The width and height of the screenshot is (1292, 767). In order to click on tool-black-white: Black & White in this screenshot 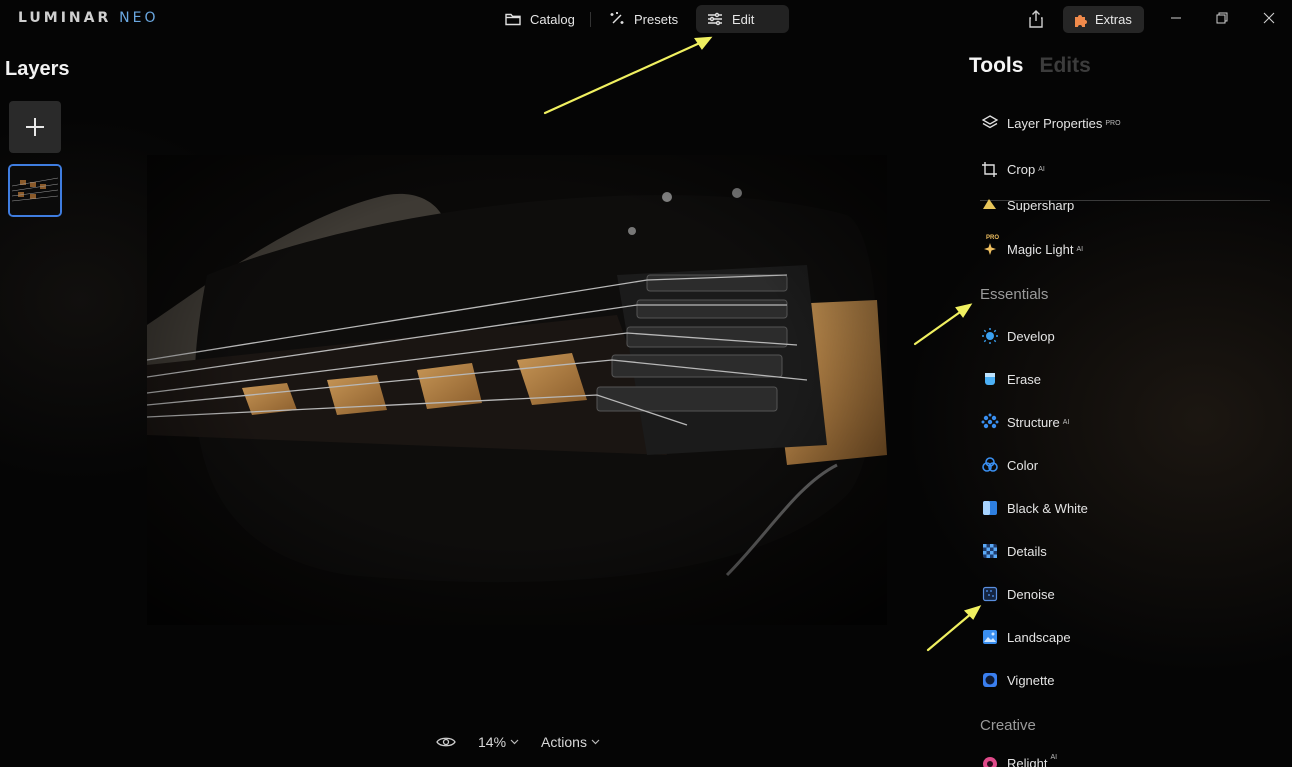, I will do `click(1034, 508)`.